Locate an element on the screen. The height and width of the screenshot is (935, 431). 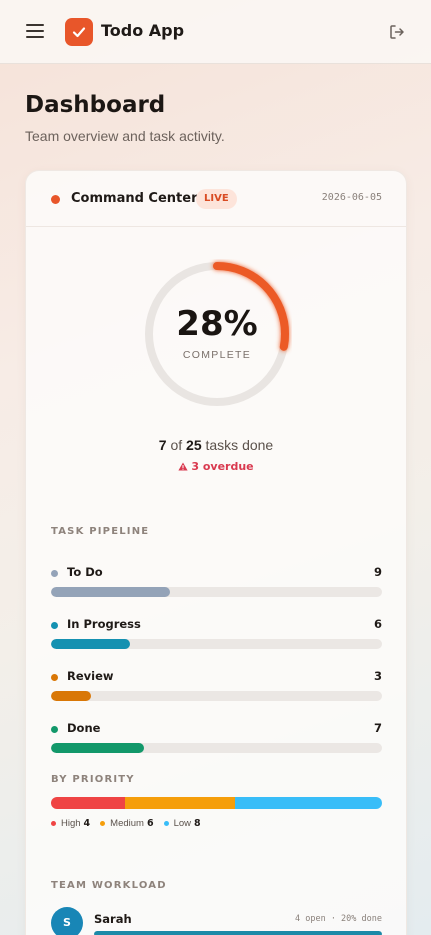
pipeline-count: 6 is located at coordinates (377, 624).